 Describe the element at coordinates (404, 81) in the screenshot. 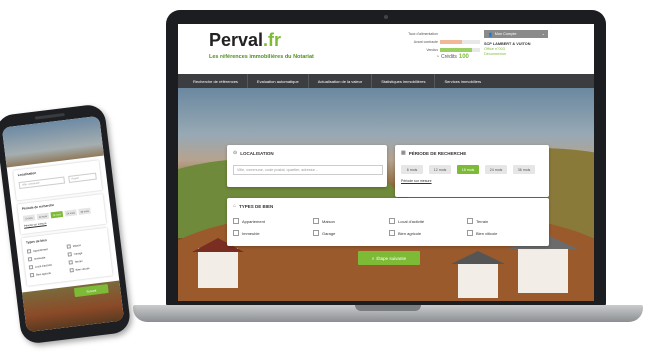

I see `nav-item-statistiques: Statistiques immobilières` at that location.